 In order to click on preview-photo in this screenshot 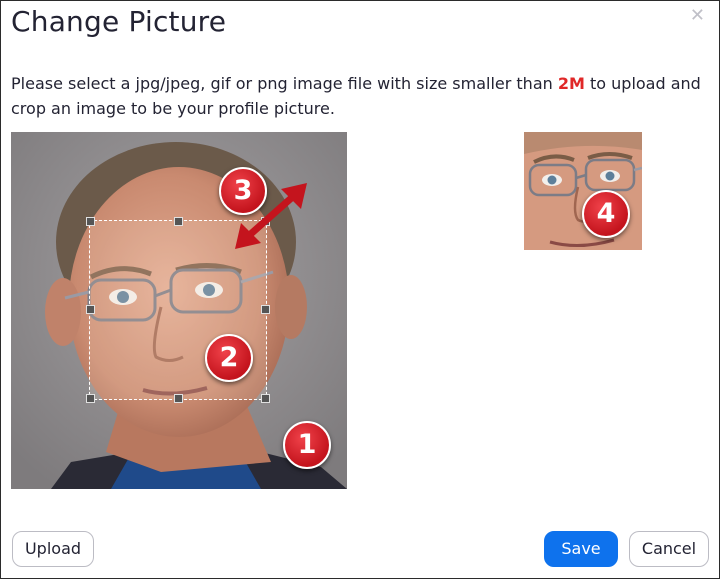, I will do `click(583, 191)`.